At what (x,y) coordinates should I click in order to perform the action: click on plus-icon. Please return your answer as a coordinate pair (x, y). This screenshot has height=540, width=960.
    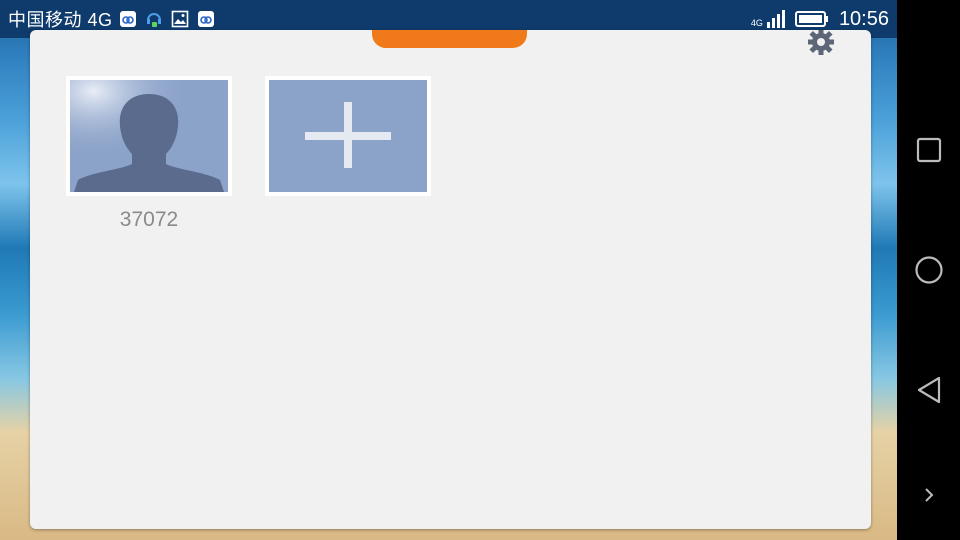
    Looking at the image, I should click on (348, 135).